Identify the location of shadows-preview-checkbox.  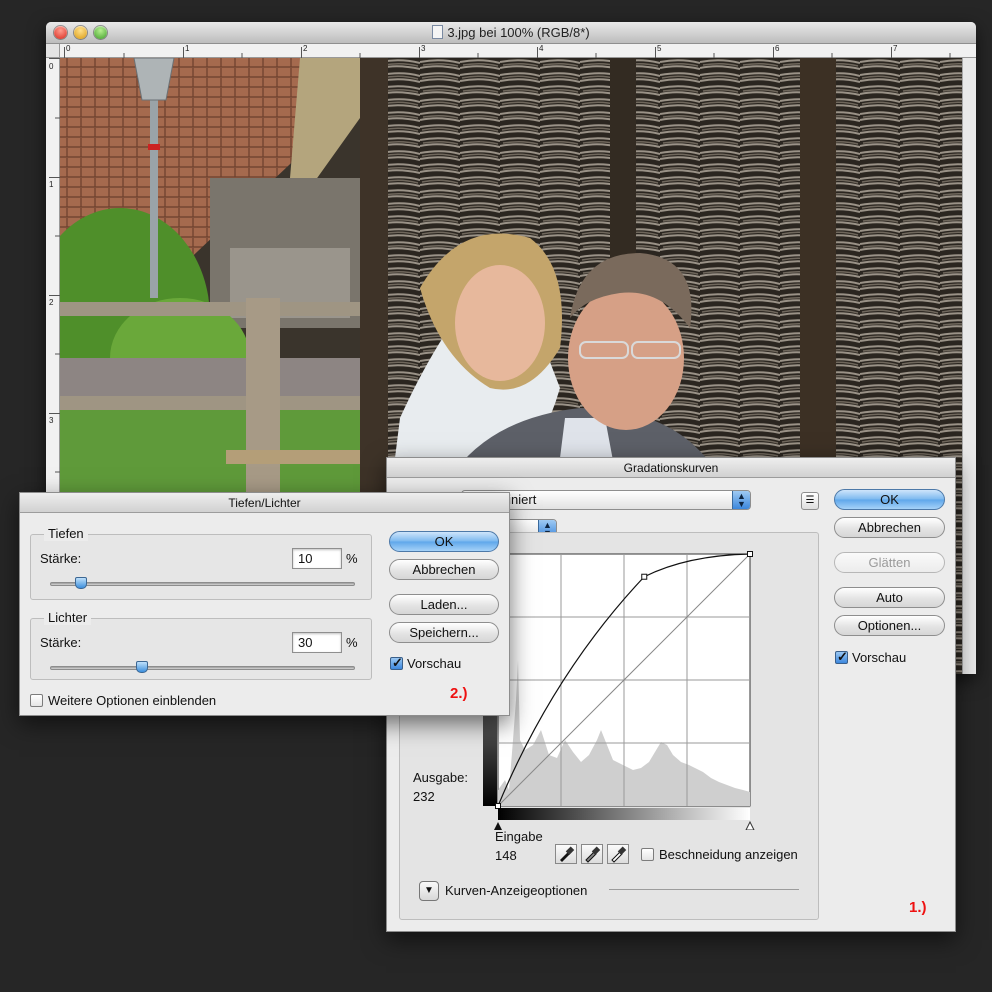
(396, 663).